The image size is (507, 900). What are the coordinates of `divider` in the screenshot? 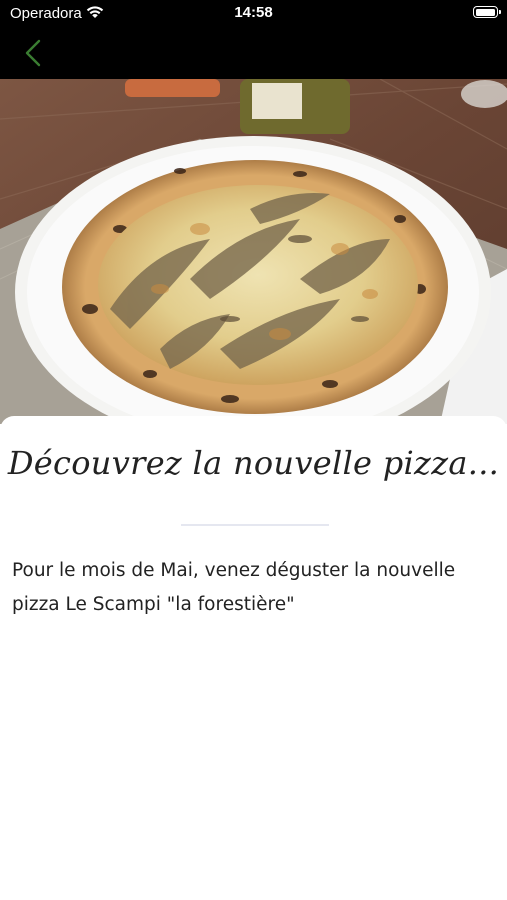 It's located at (255, 525).